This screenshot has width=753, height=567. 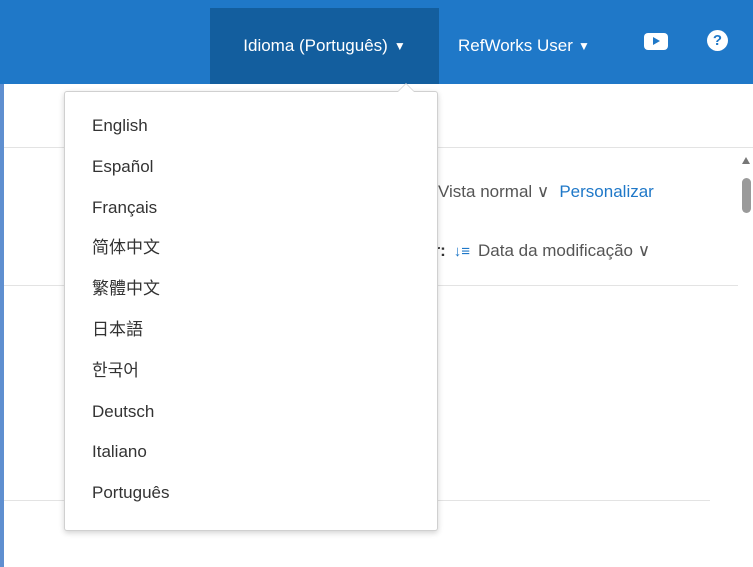 I want to click on language-option-french: Français, so click(x=251, y=208).